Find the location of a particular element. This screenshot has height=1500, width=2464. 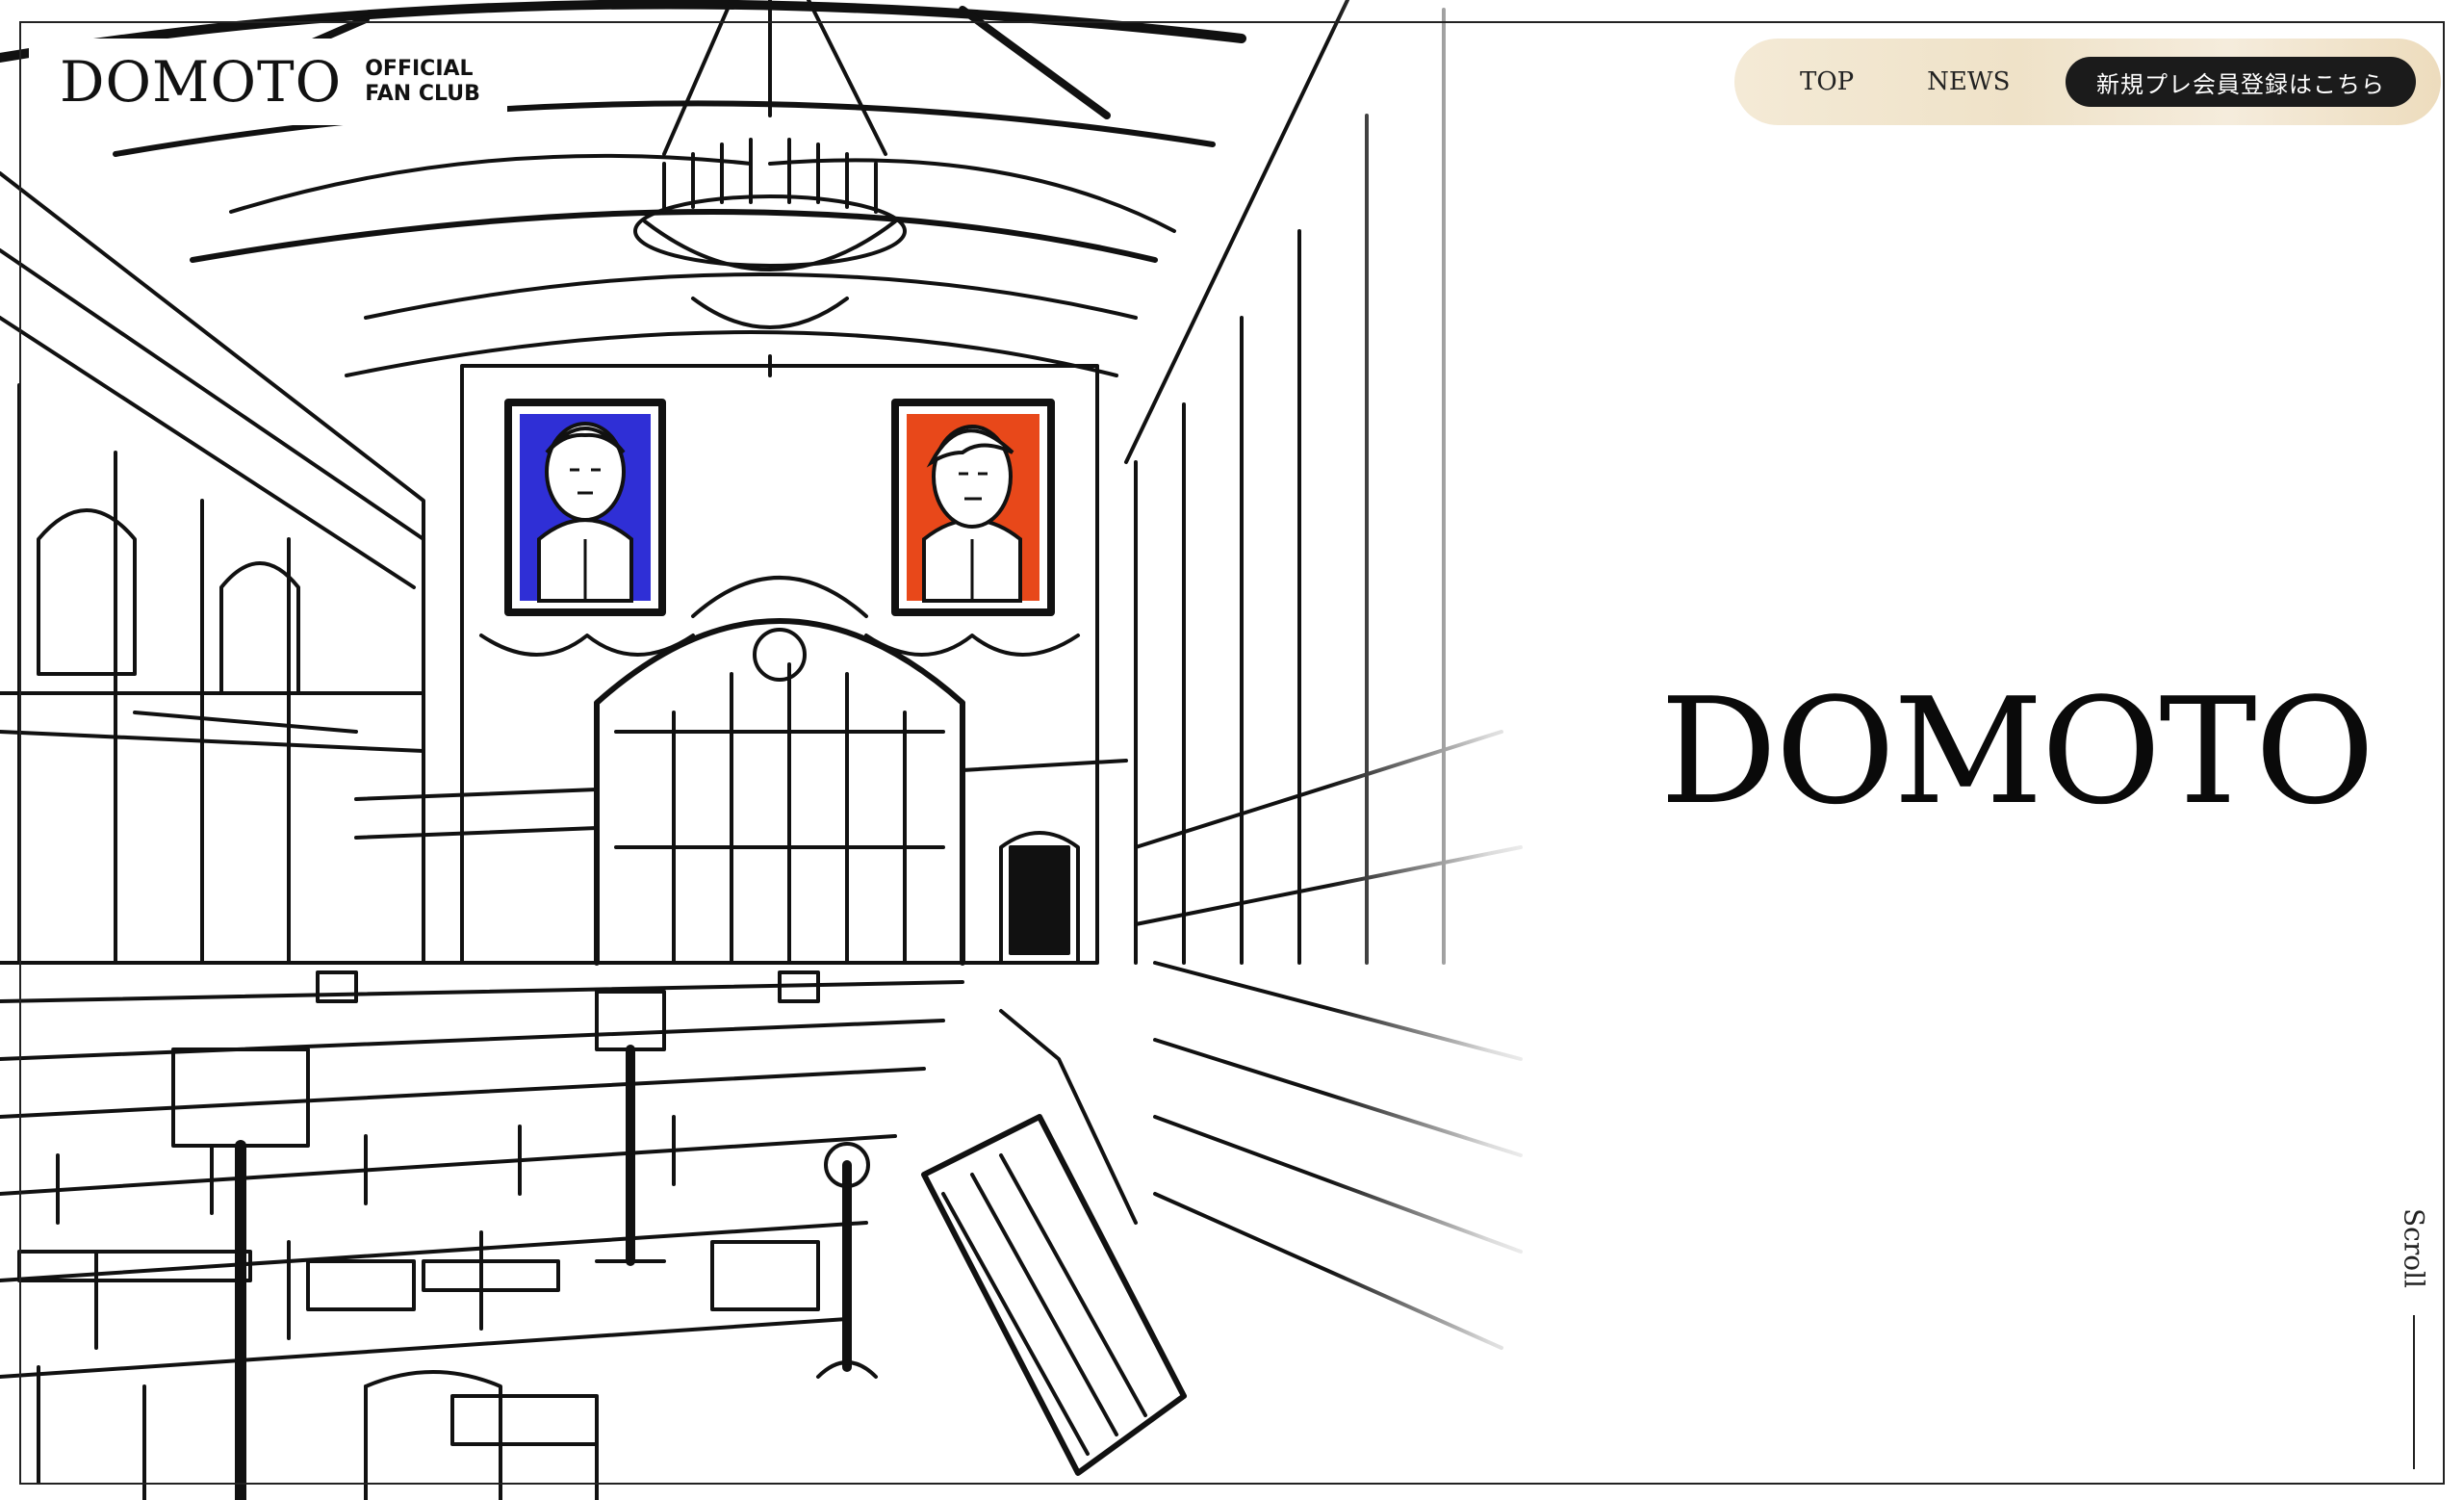

logo-subtitle: OFFICIAL FAN CLUB is located at coordinates (422, 82).